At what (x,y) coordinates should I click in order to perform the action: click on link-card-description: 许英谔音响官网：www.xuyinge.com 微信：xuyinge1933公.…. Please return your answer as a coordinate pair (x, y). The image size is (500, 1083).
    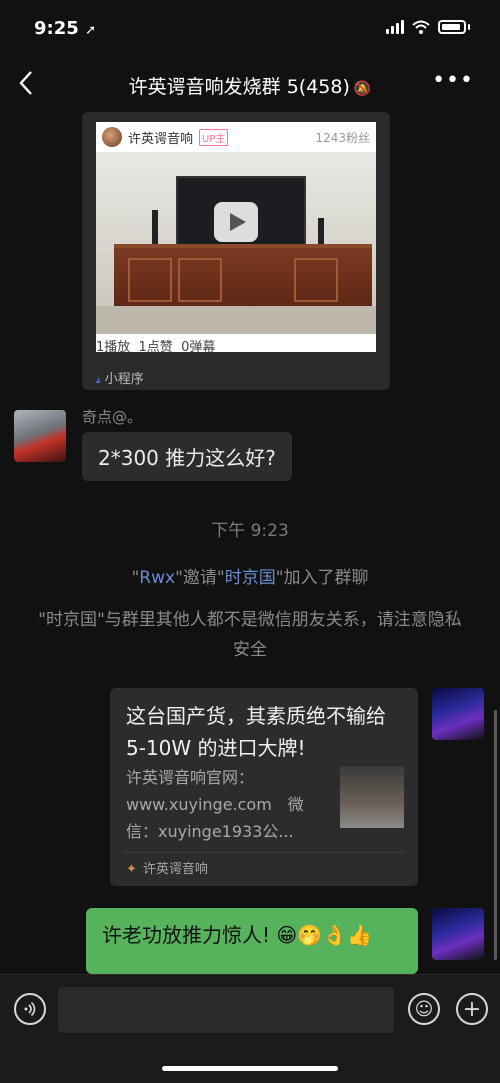
    Looking at the image, I should click on (215, 804).